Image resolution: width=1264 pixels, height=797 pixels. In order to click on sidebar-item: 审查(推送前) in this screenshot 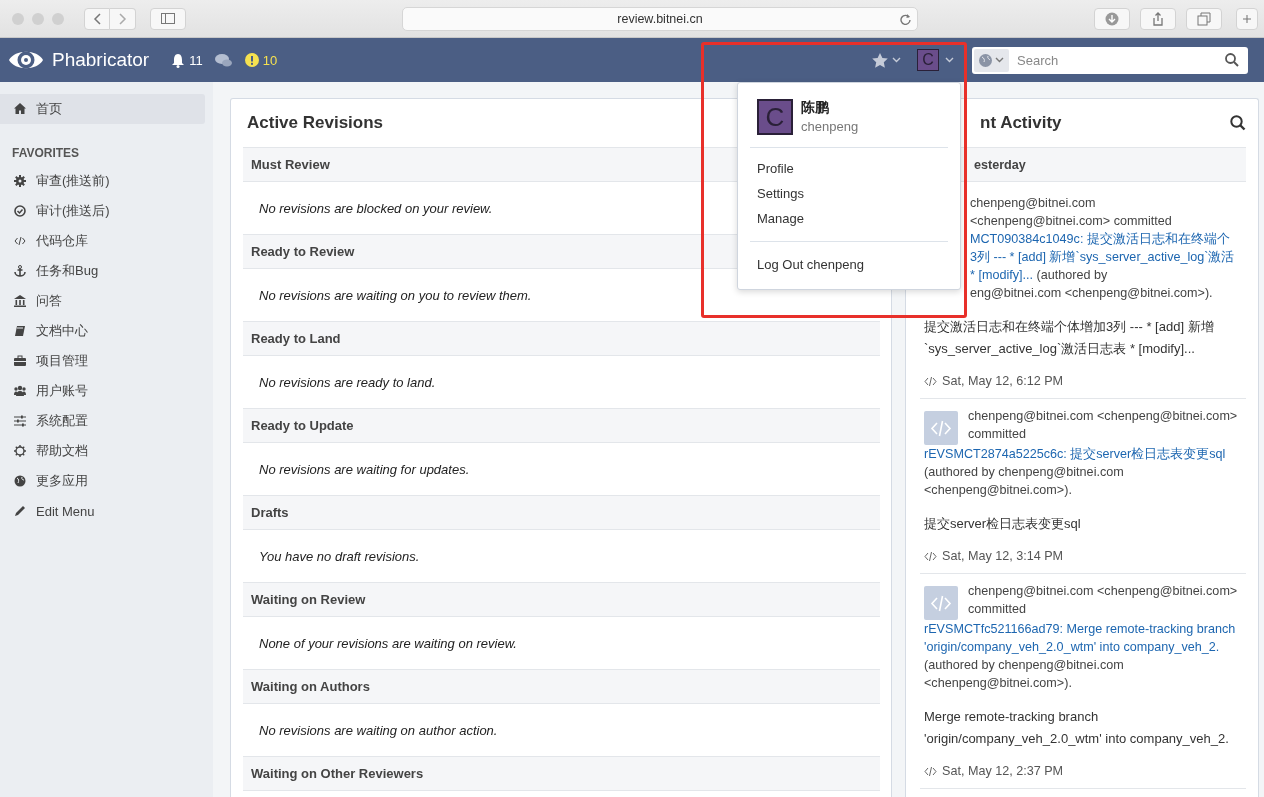, I will do `click(102, 181)`.